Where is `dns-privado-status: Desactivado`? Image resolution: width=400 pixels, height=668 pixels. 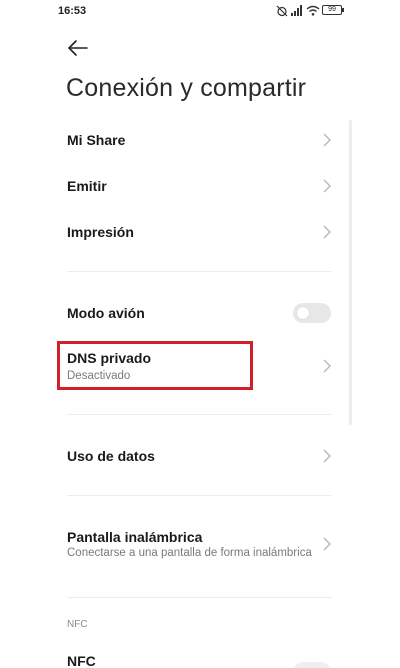
dns-privado-status: Desactivado is located at coordinates (99, 376).